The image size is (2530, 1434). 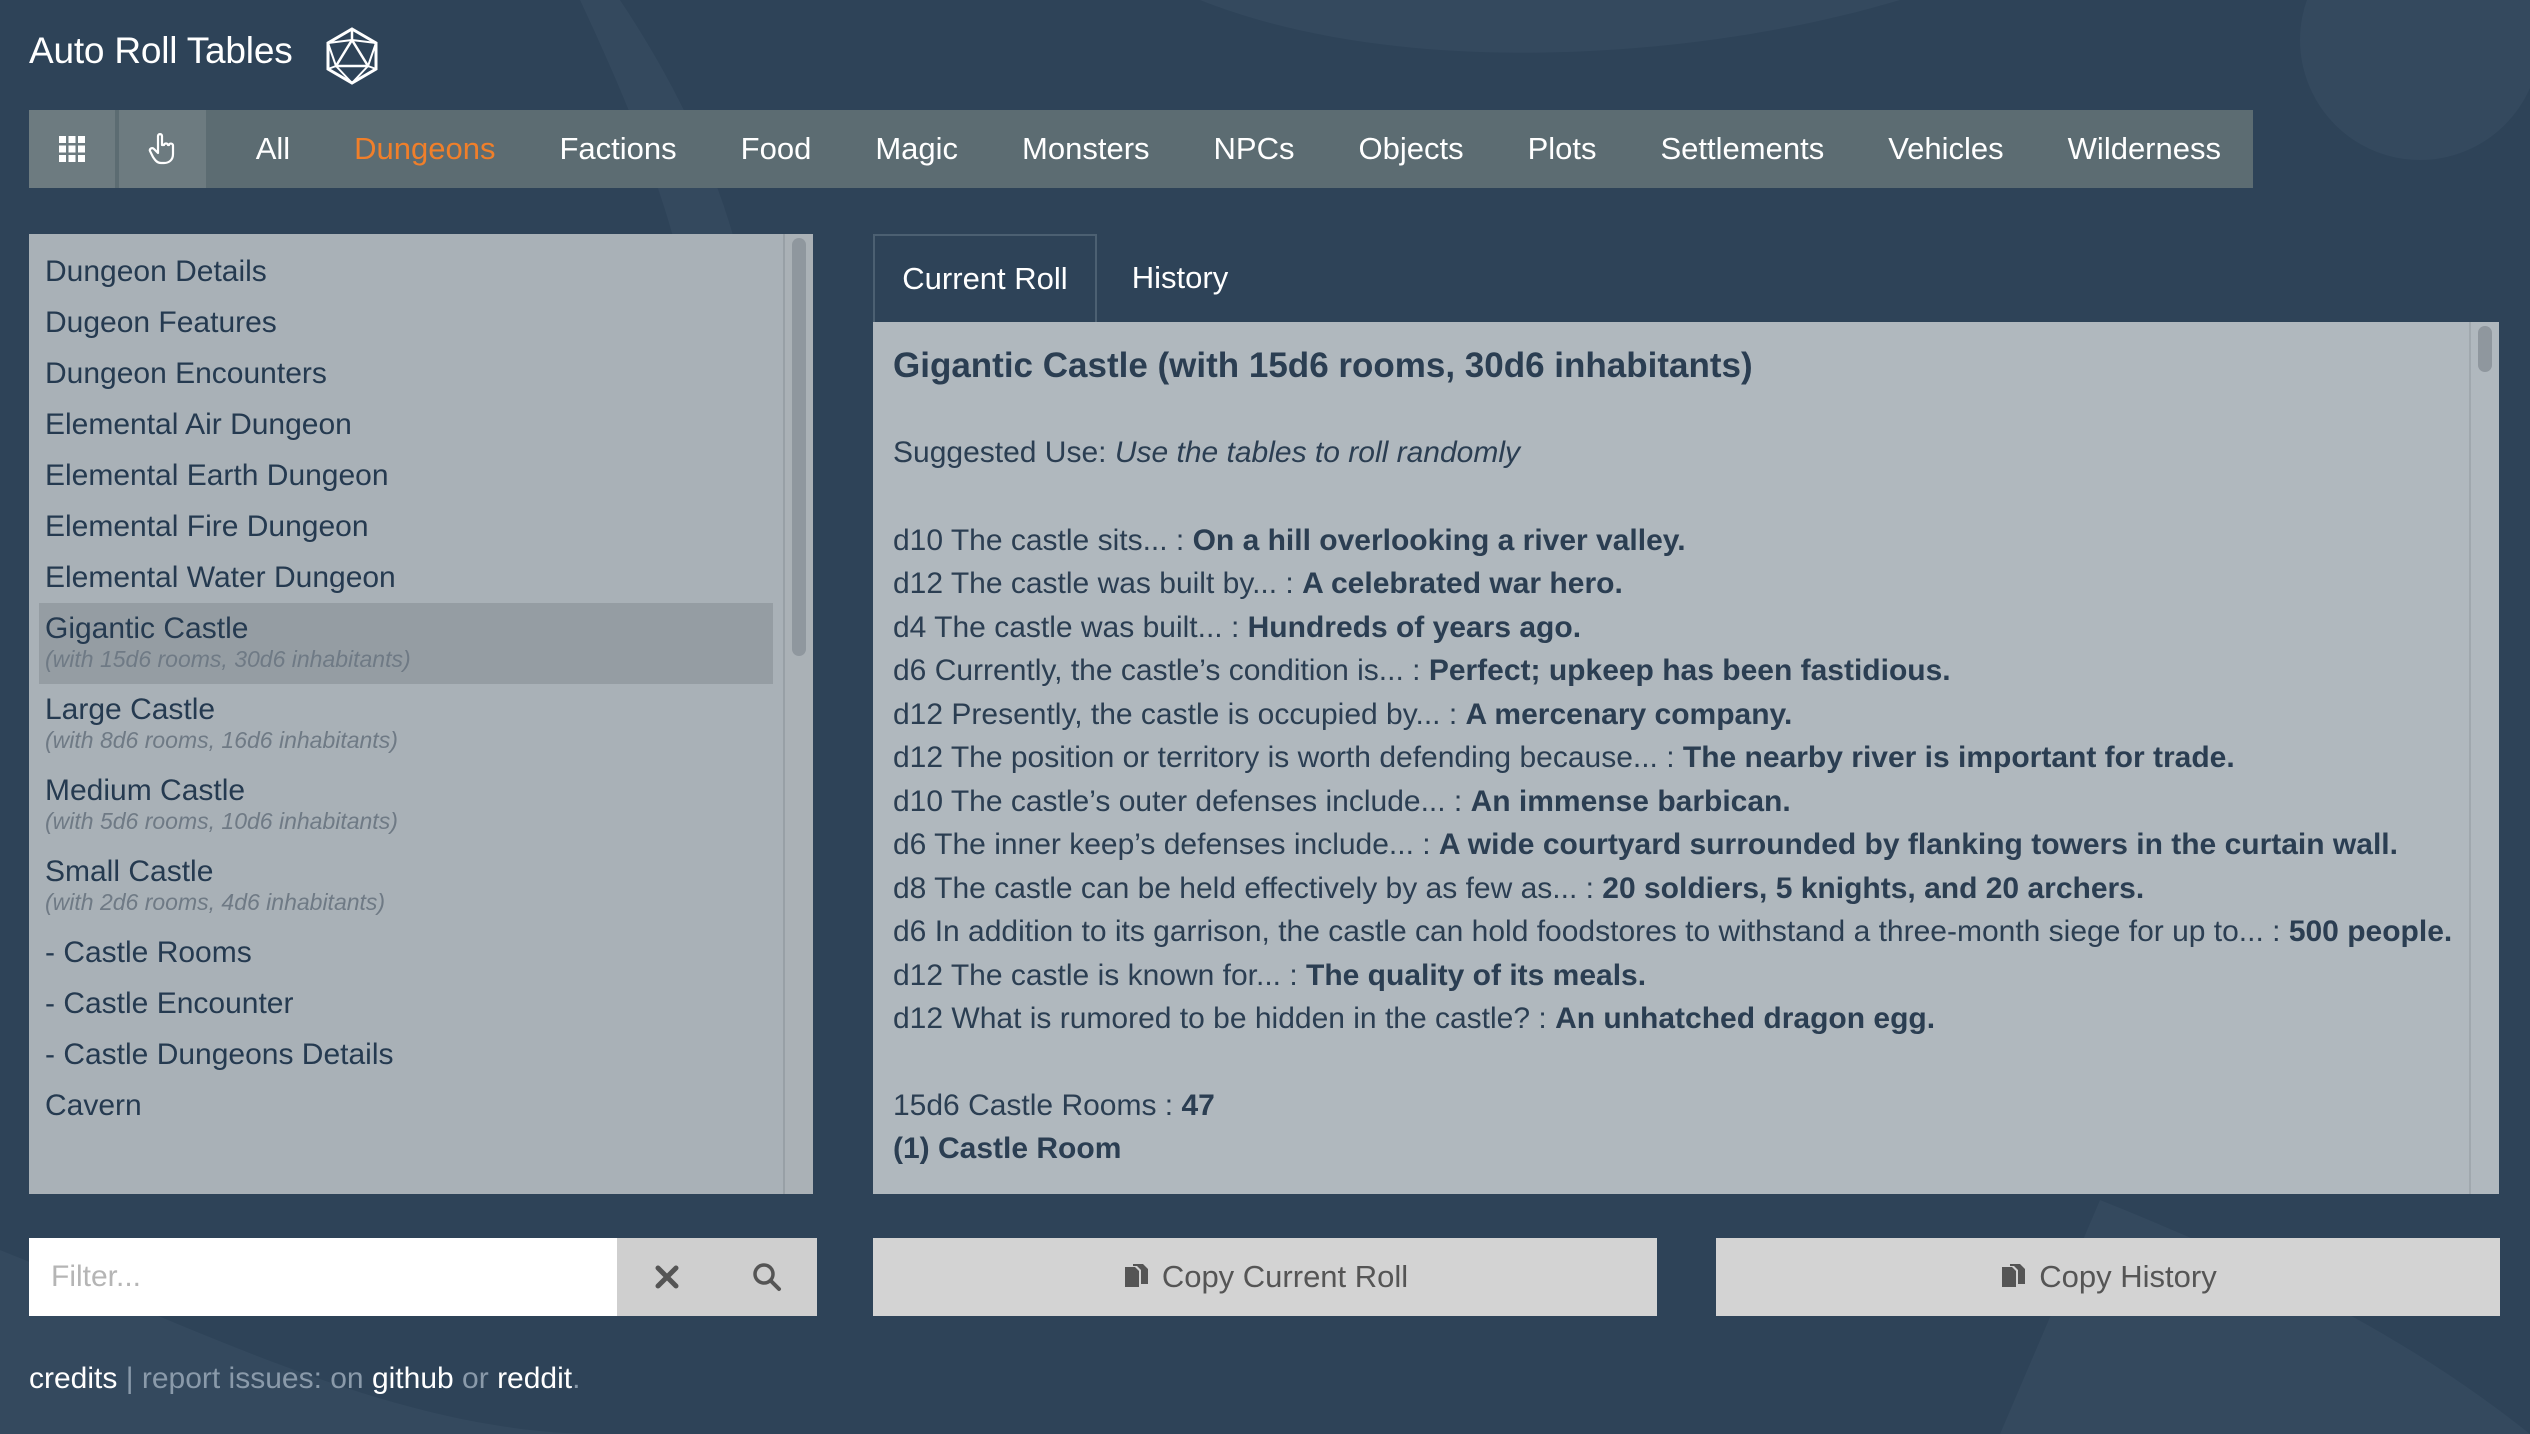 What do you see at coordinates (1098, 583) in the screenshot?
I see `roll-question: d12 The castle was built by... :` at bounding box center [1098, 583].